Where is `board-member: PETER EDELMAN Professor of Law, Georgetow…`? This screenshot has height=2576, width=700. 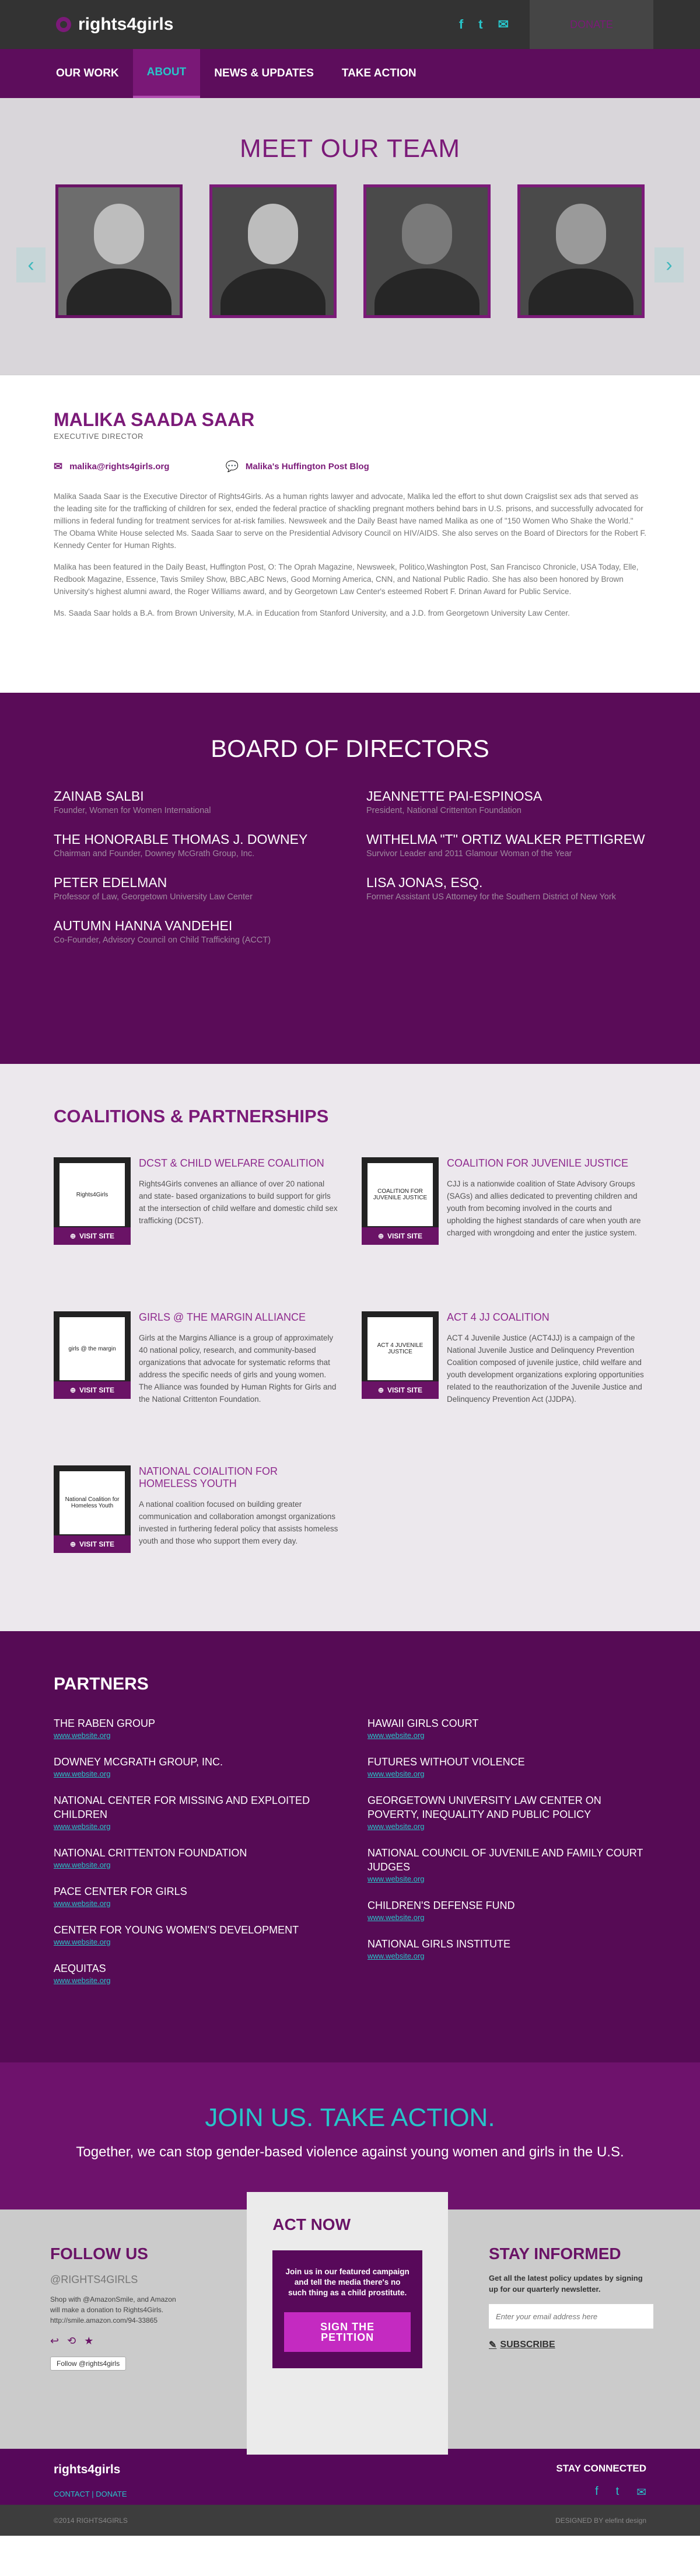 board-member: PETER EDELMAN Professor of Law, Georgetow… is located at coordinates (194, 889).